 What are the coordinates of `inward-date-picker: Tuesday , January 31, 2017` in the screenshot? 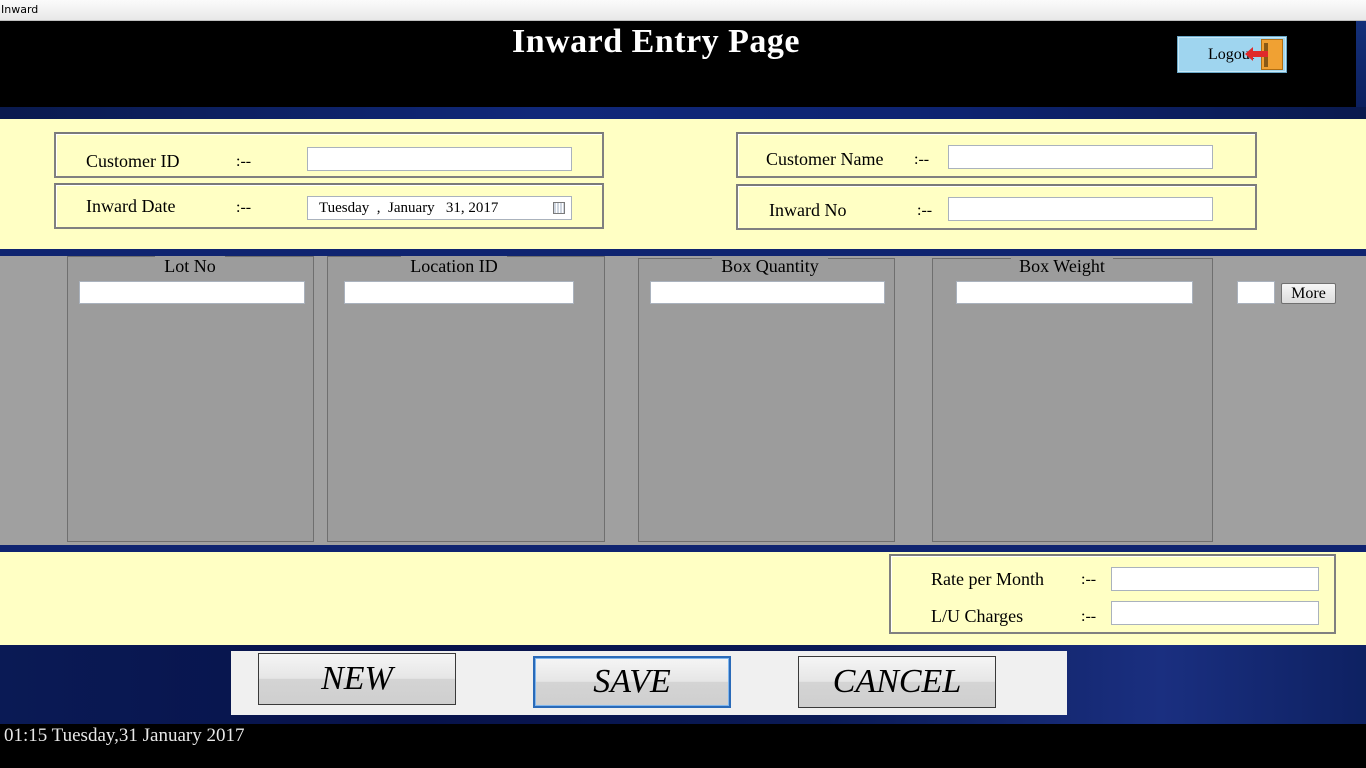 It's located at (439, 208).